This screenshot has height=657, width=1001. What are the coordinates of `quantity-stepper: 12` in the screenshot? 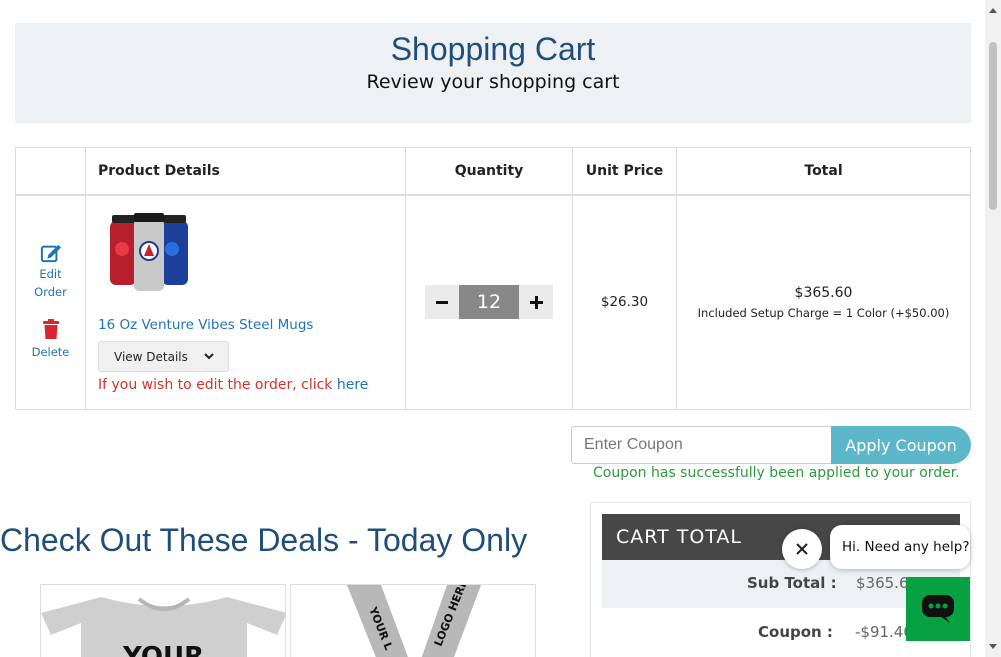 It's located at (489, 302).